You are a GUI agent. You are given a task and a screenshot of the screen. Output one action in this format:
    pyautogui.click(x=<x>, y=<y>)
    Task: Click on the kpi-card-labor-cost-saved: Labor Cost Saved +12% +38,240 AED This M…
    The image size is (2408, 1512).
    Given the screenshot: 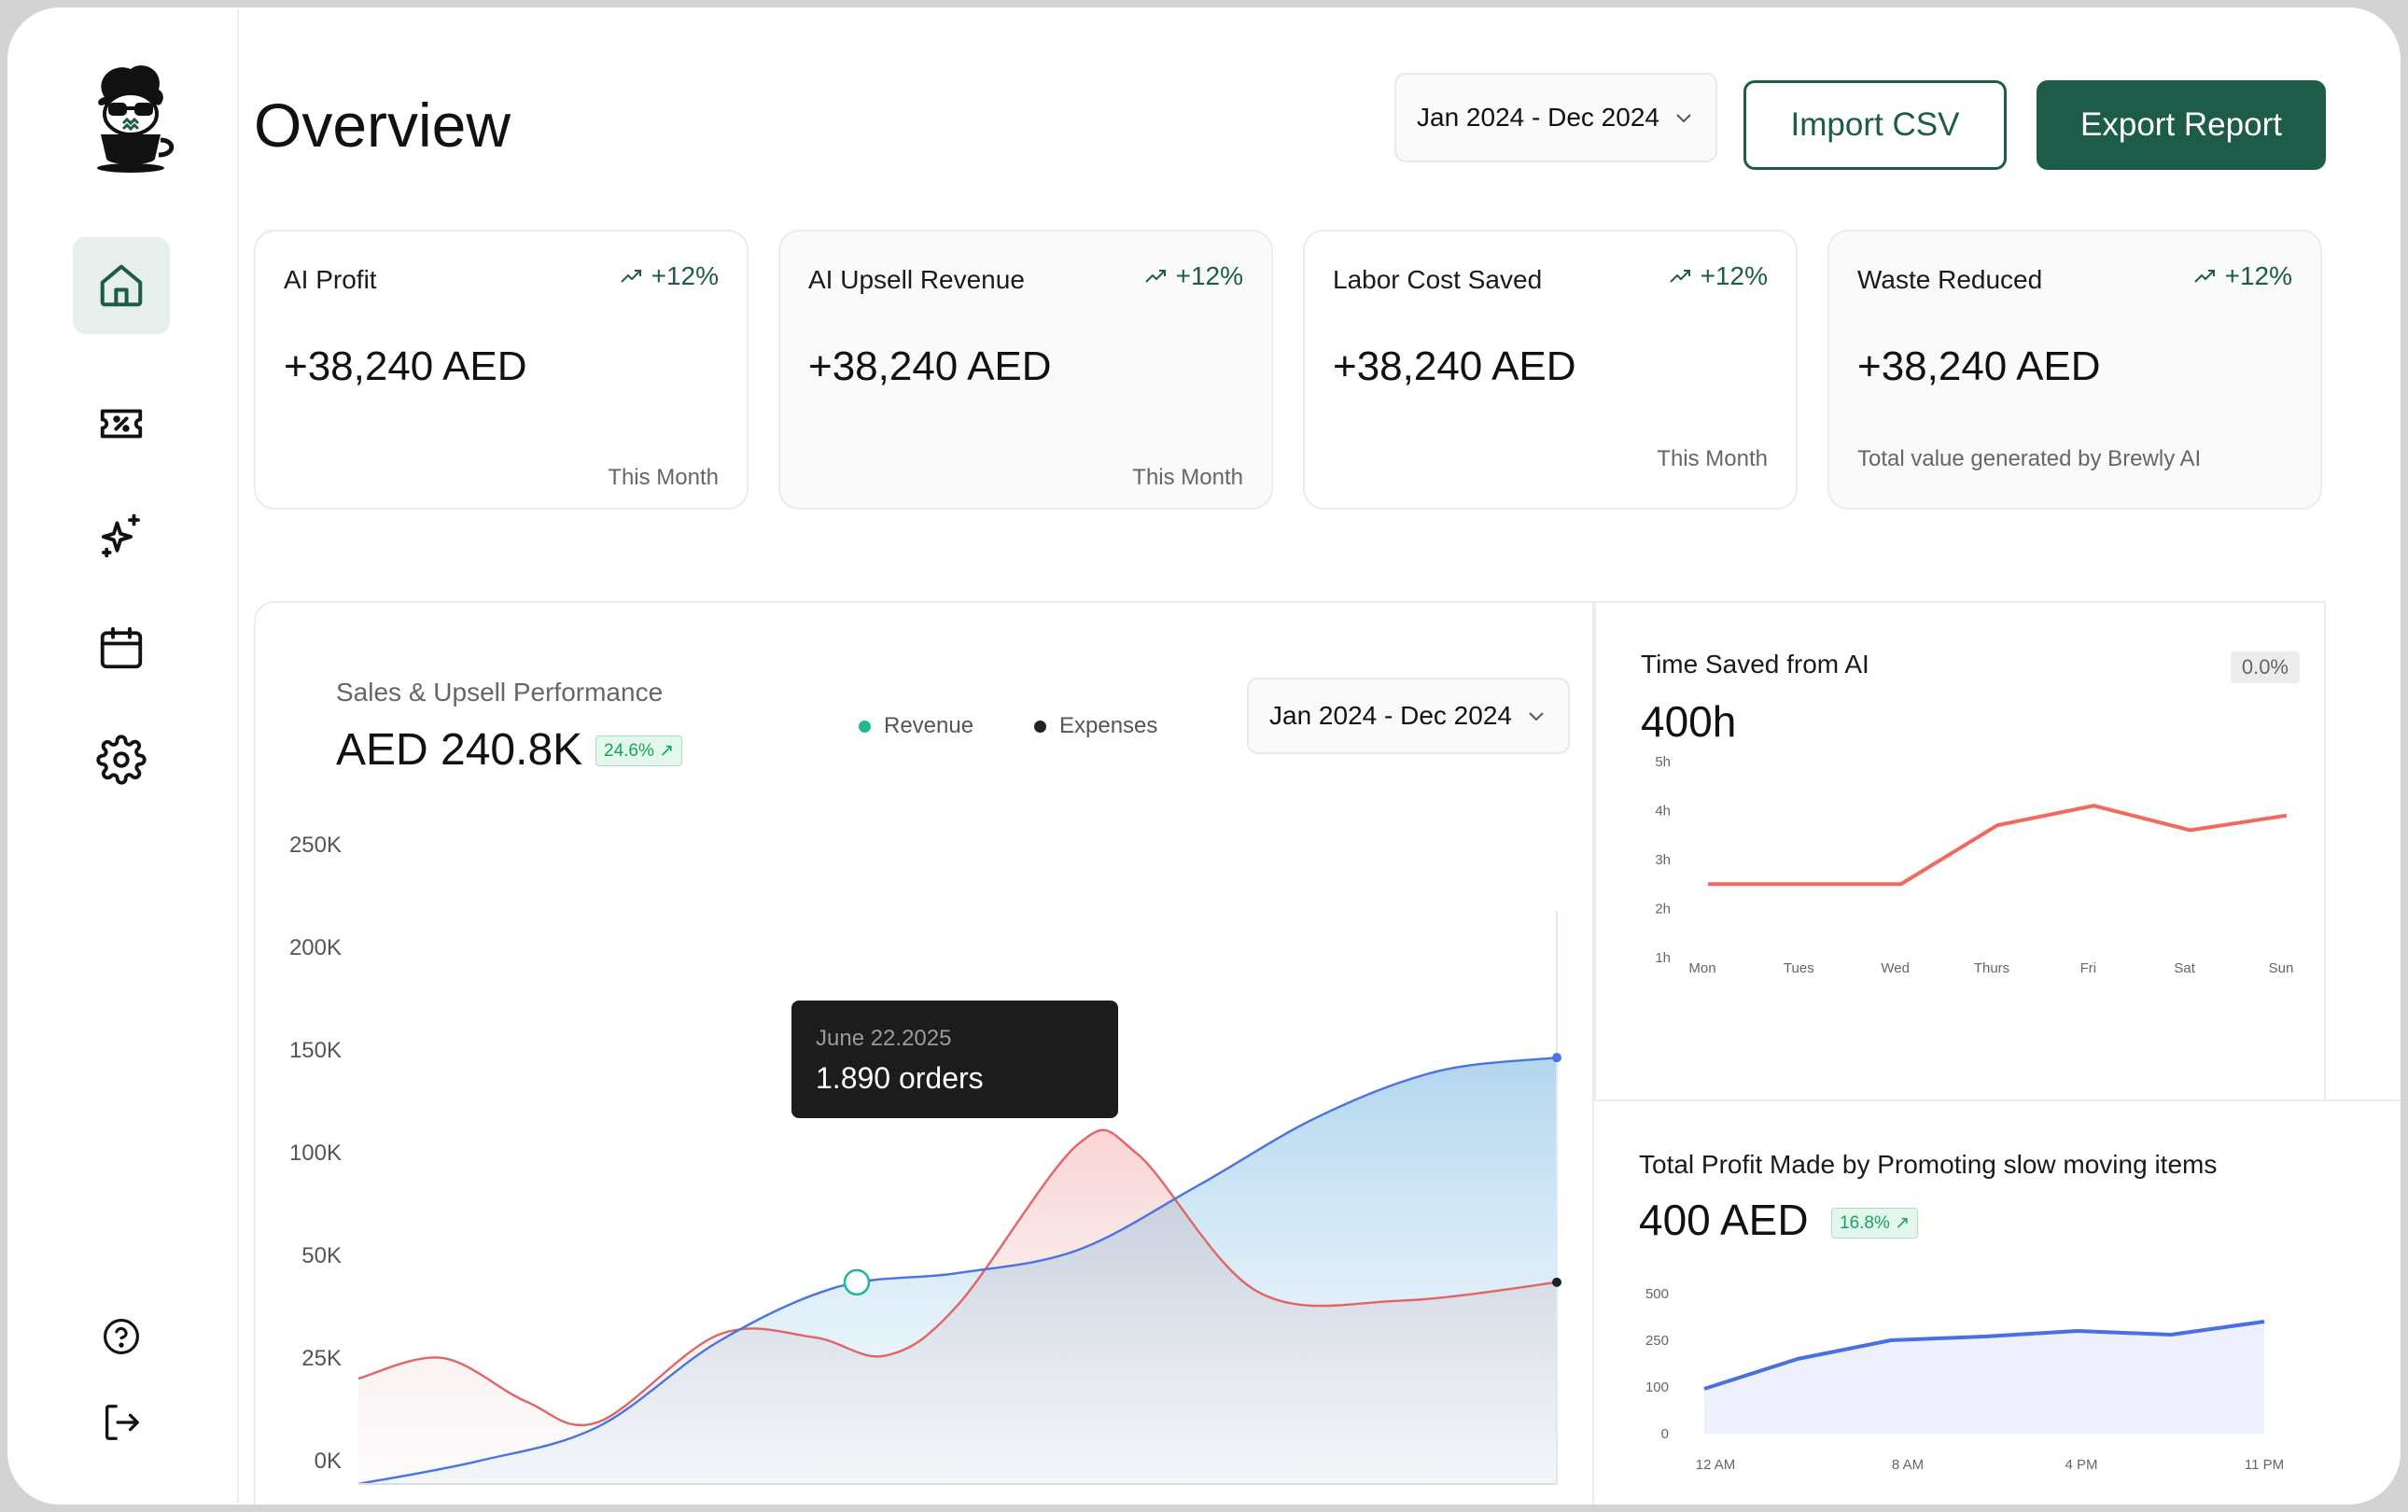 What is the action you would take?
    pyautogui.click(x=1550, y=370)
    